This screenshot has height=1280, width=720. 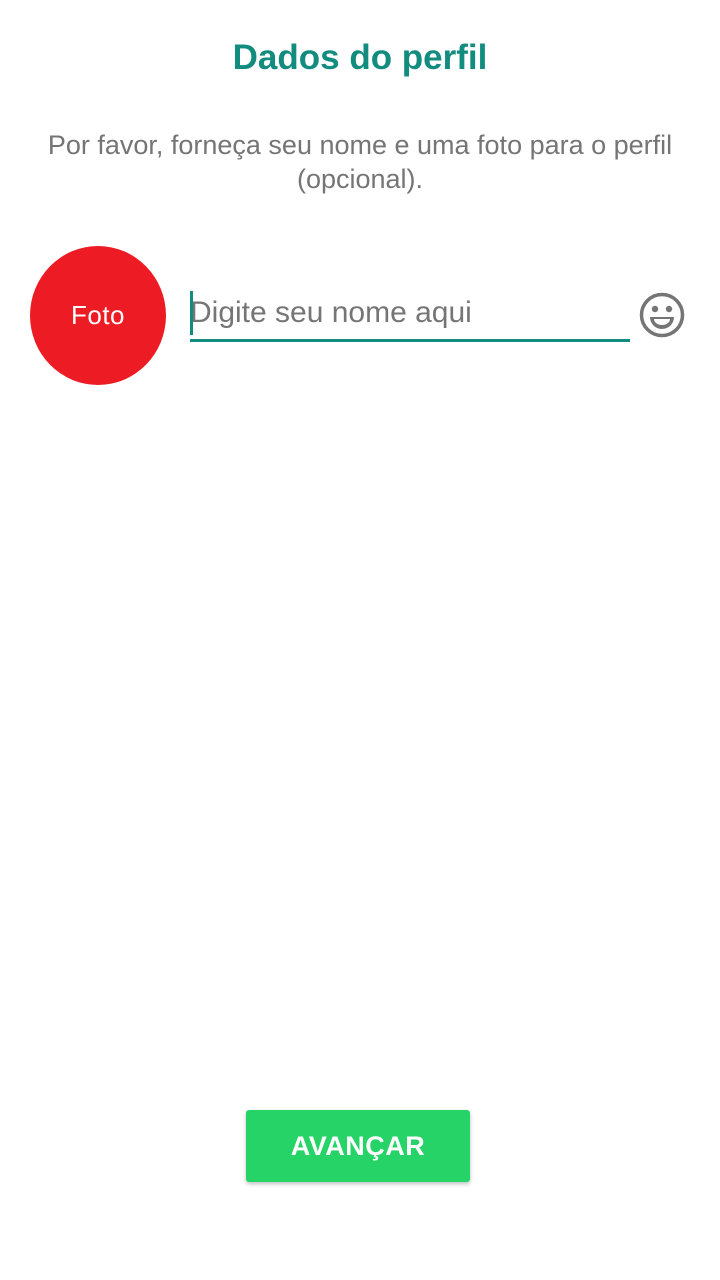 I want to click on page-title: Dados do perfil, so click(x=360, y=57).